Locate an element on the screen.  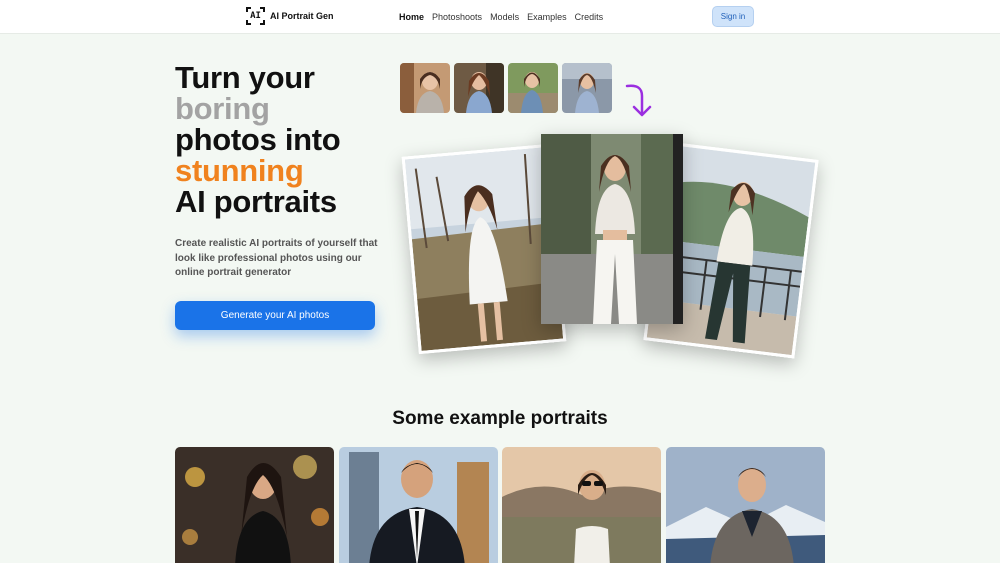
nav-item-examples: Examples is located at coordinates (547, 17).